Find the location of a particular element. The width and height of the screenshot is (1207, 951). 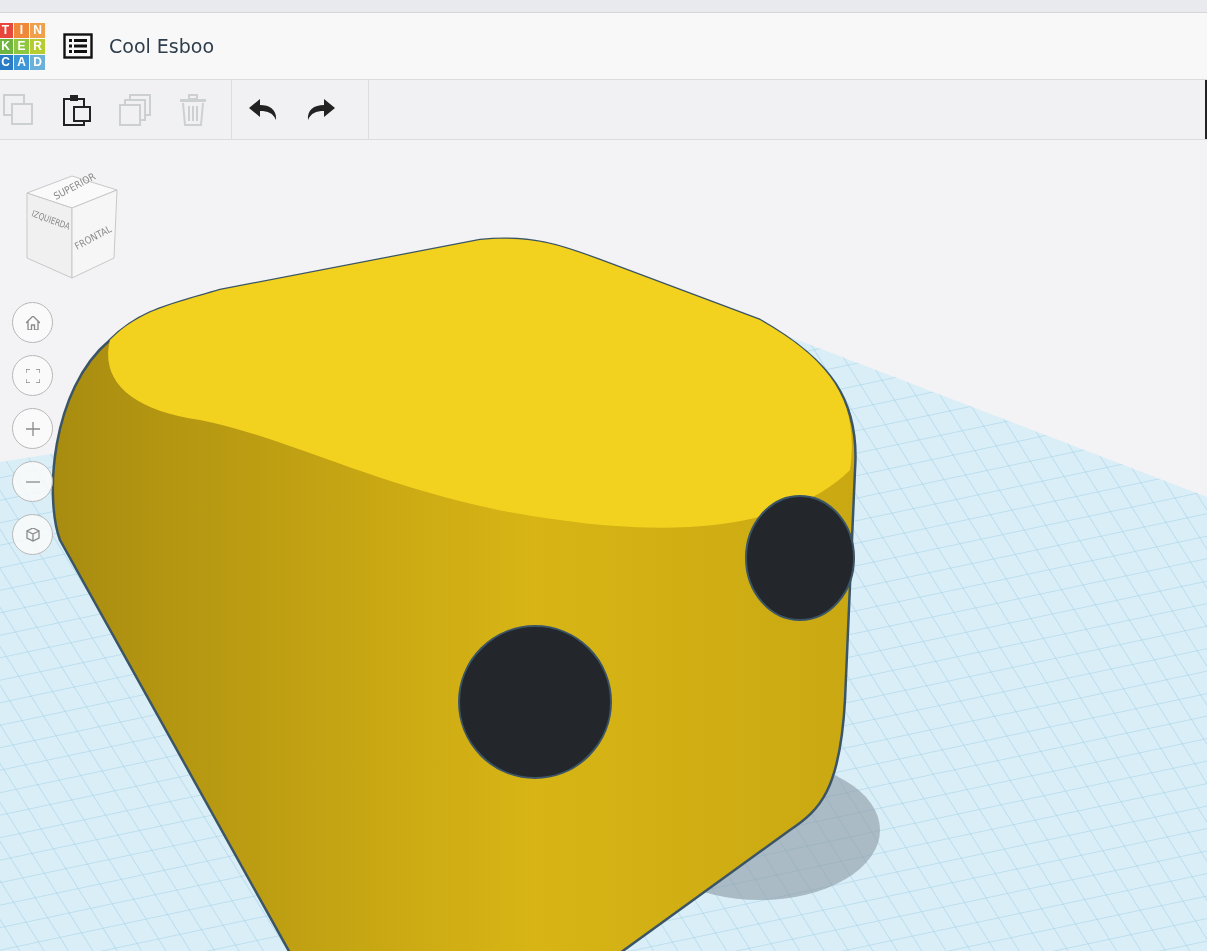

home-icon is located at coordinates (32, 322).